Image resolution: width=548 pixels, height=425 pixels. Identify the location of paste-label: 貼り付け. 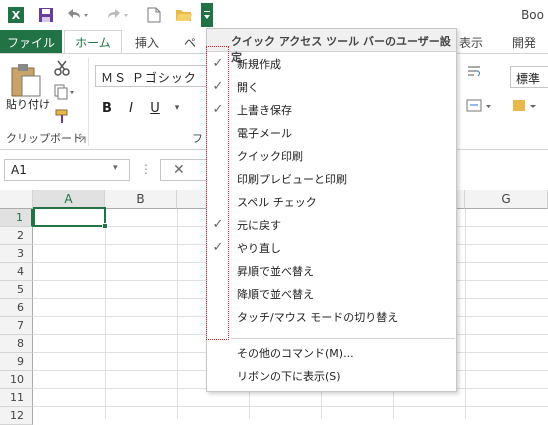
(28, 104).